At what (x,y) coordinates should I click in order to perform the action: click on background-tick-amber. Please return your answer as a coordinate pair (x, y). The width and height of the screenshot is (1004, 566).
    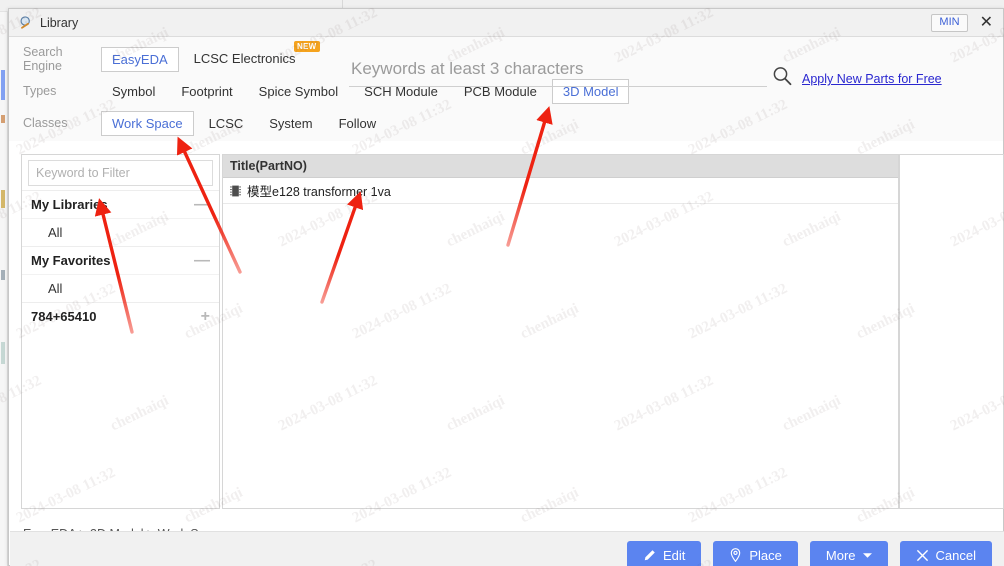
    Looking at the image, I should click on (3, 199).